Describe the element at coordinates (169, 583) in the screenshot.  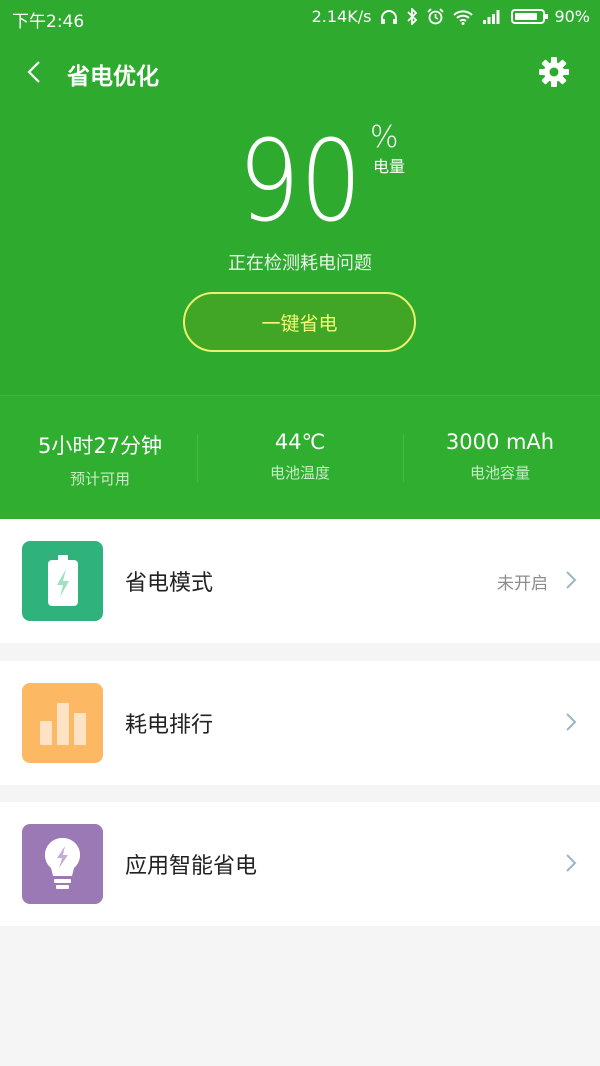
I see `menu-label: 省电模式` at that location.